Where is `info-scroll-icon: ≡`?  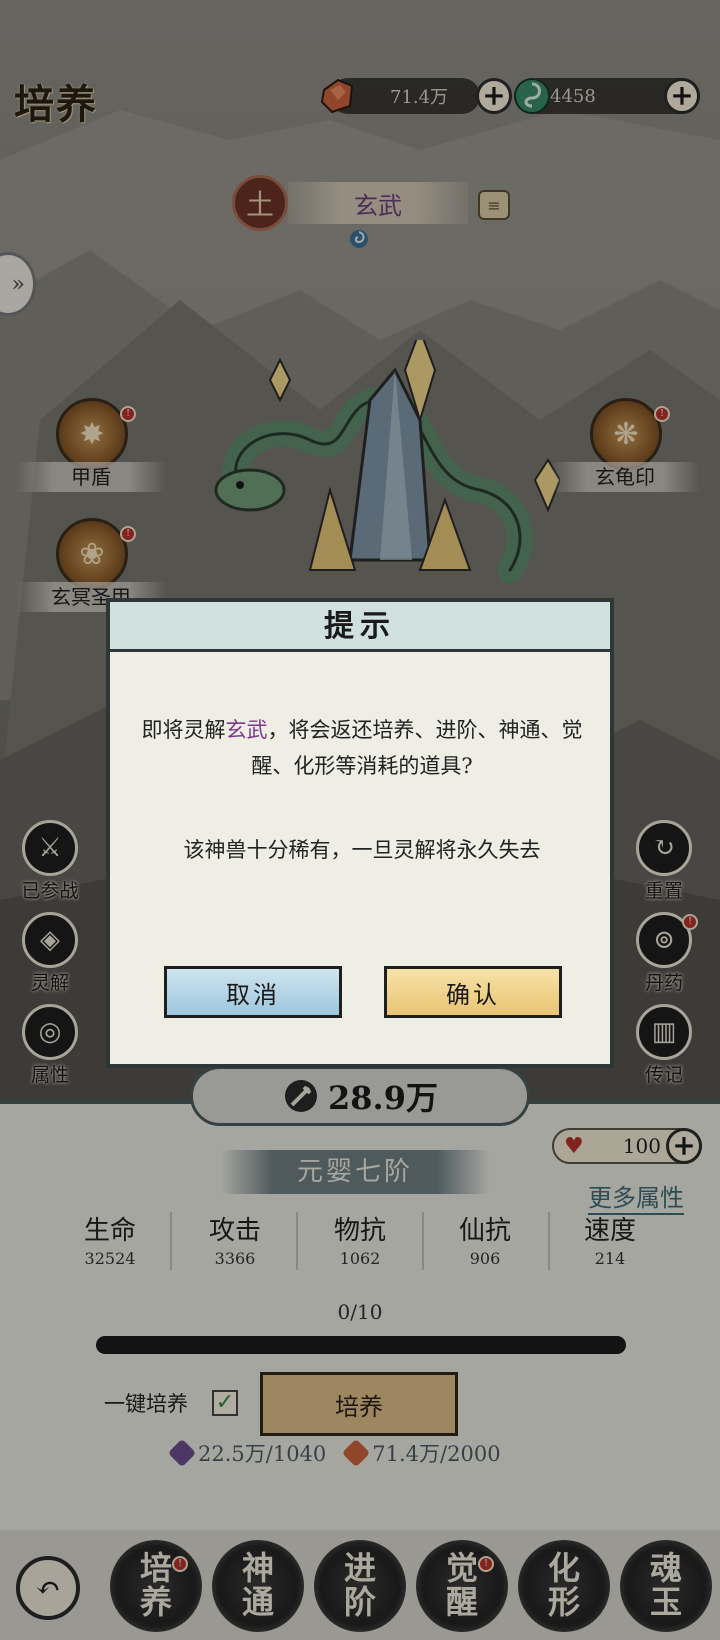 info-scroll-icon: ≡ is located at coordinates (494, 205).